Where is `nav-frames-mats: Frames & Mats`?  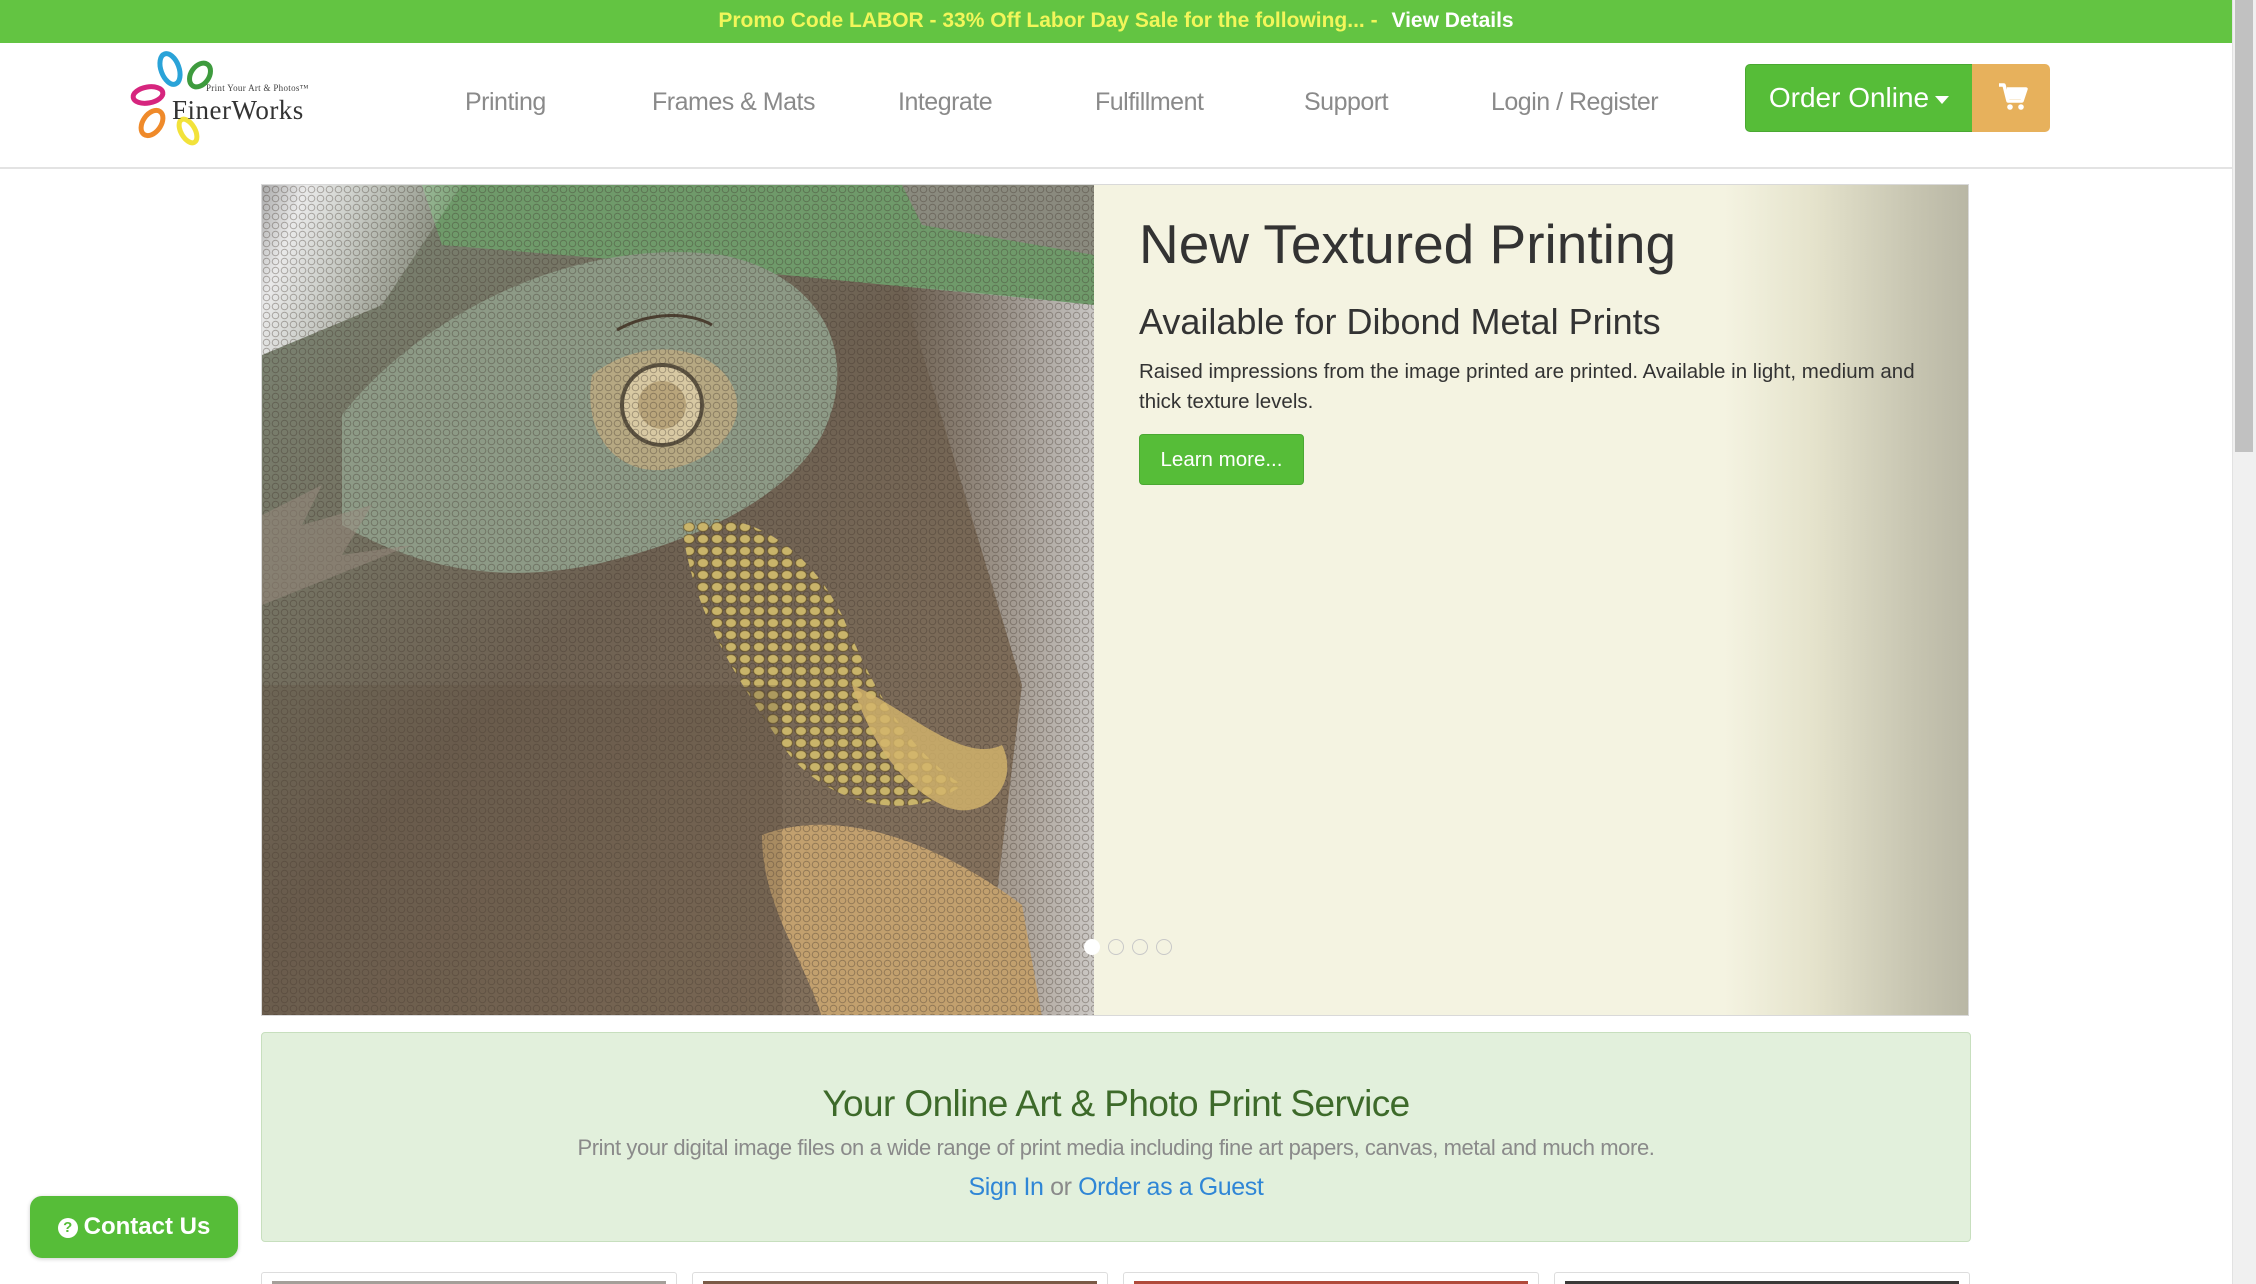
nav-frames-mats: Frames & Mats is located at coordinates (733, 102).